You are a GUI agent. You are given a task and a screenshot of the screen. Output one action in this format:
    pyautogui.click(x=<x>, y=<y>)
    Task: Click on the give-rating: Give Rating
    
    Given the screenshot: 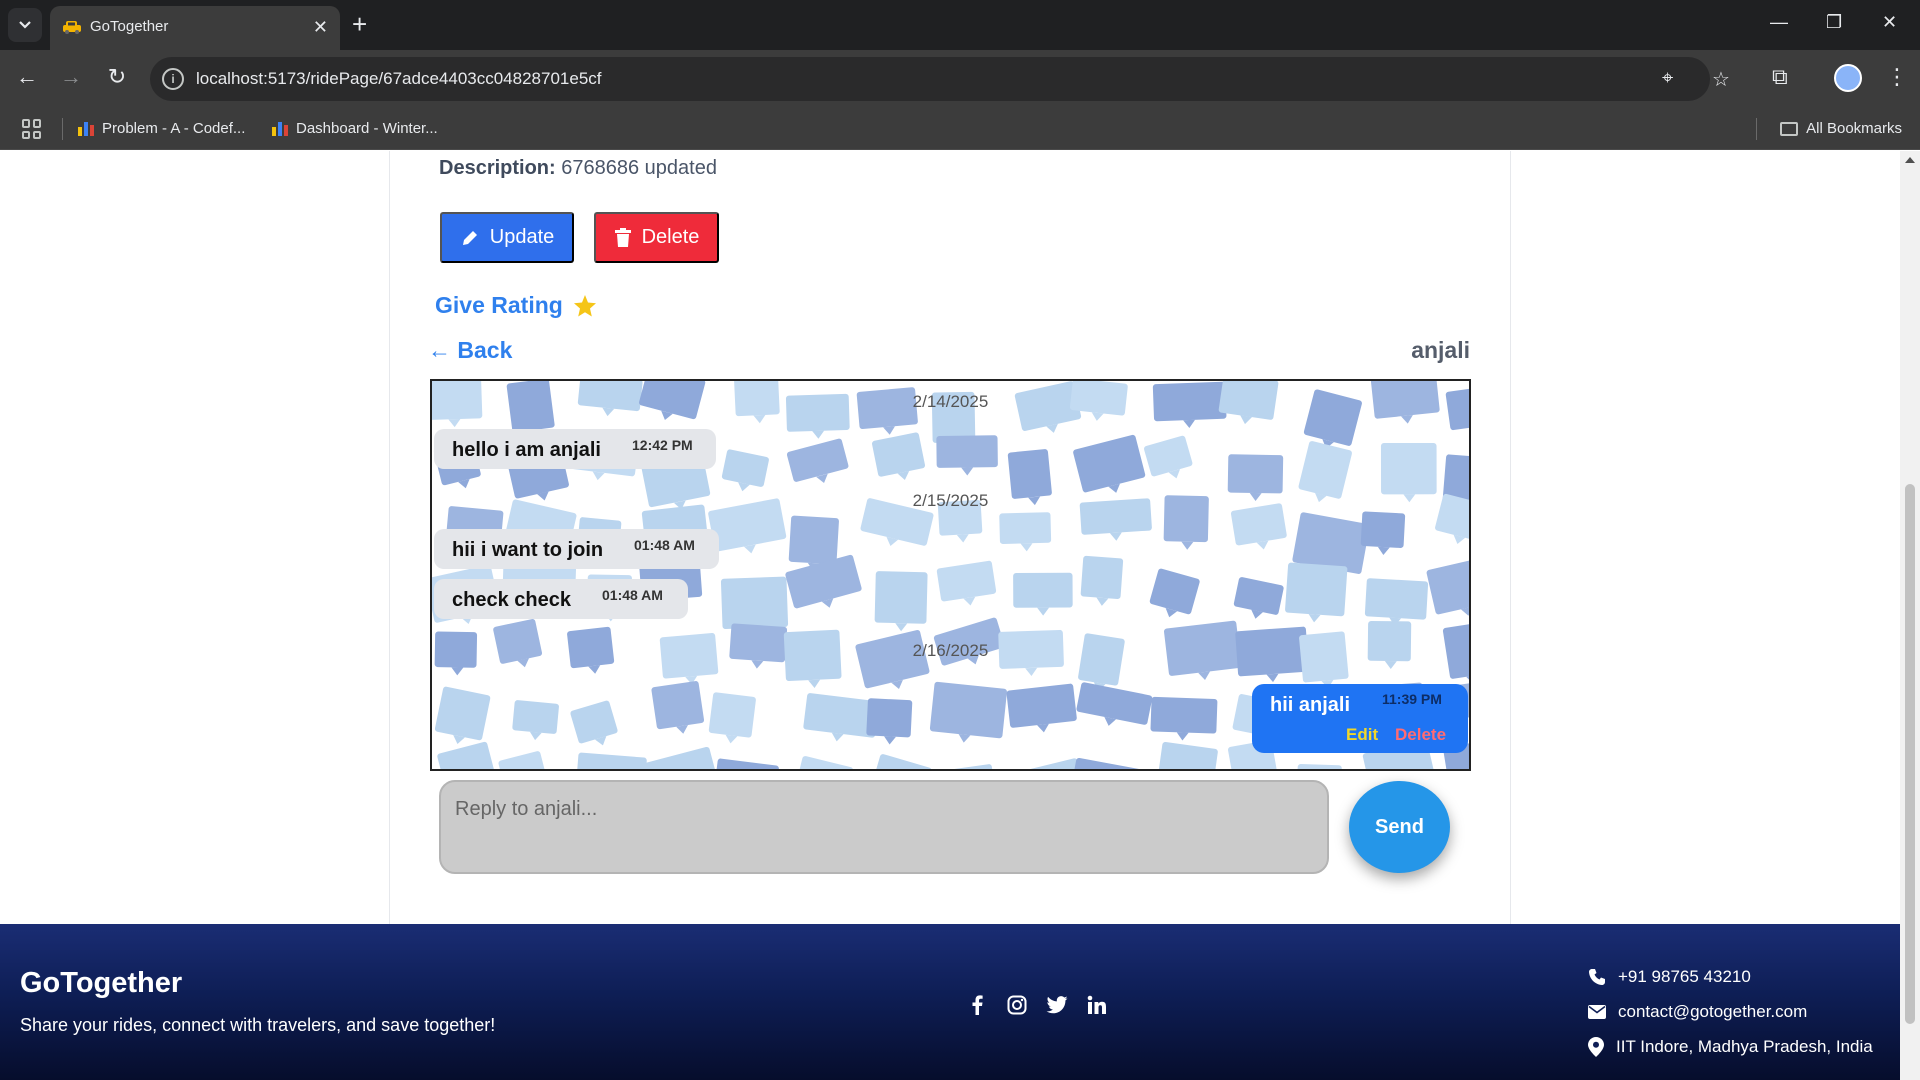 What is the action you would take?
    pyautogui.click(x=516, y=305)
    